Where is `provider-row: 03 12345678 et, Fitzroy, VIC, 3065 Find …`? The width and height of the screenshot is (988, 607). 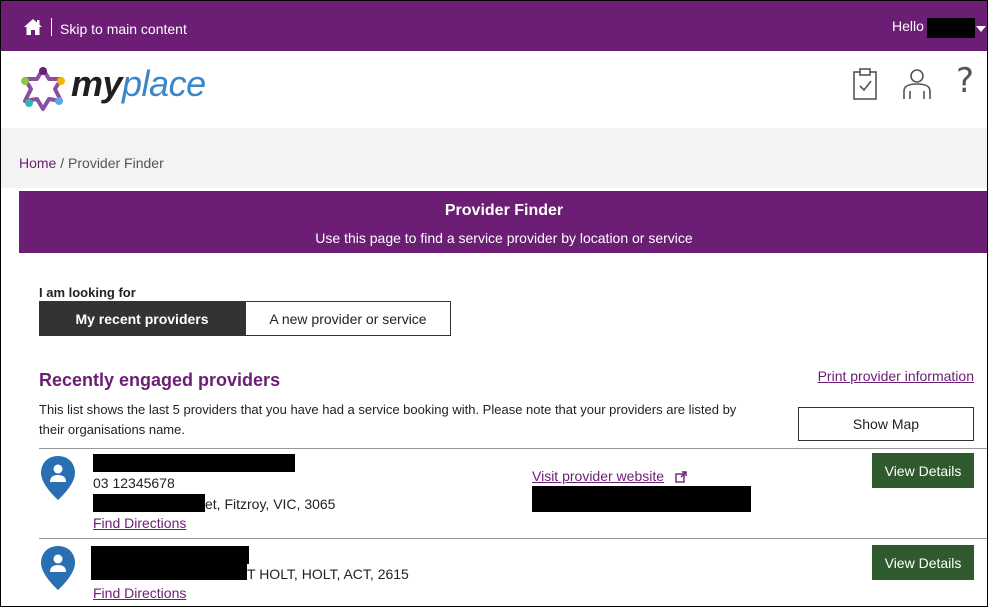 provider-row: 03 12345678 et, Fitzroy, VIC, 3065 Find … is located at coordinates (513, 494).